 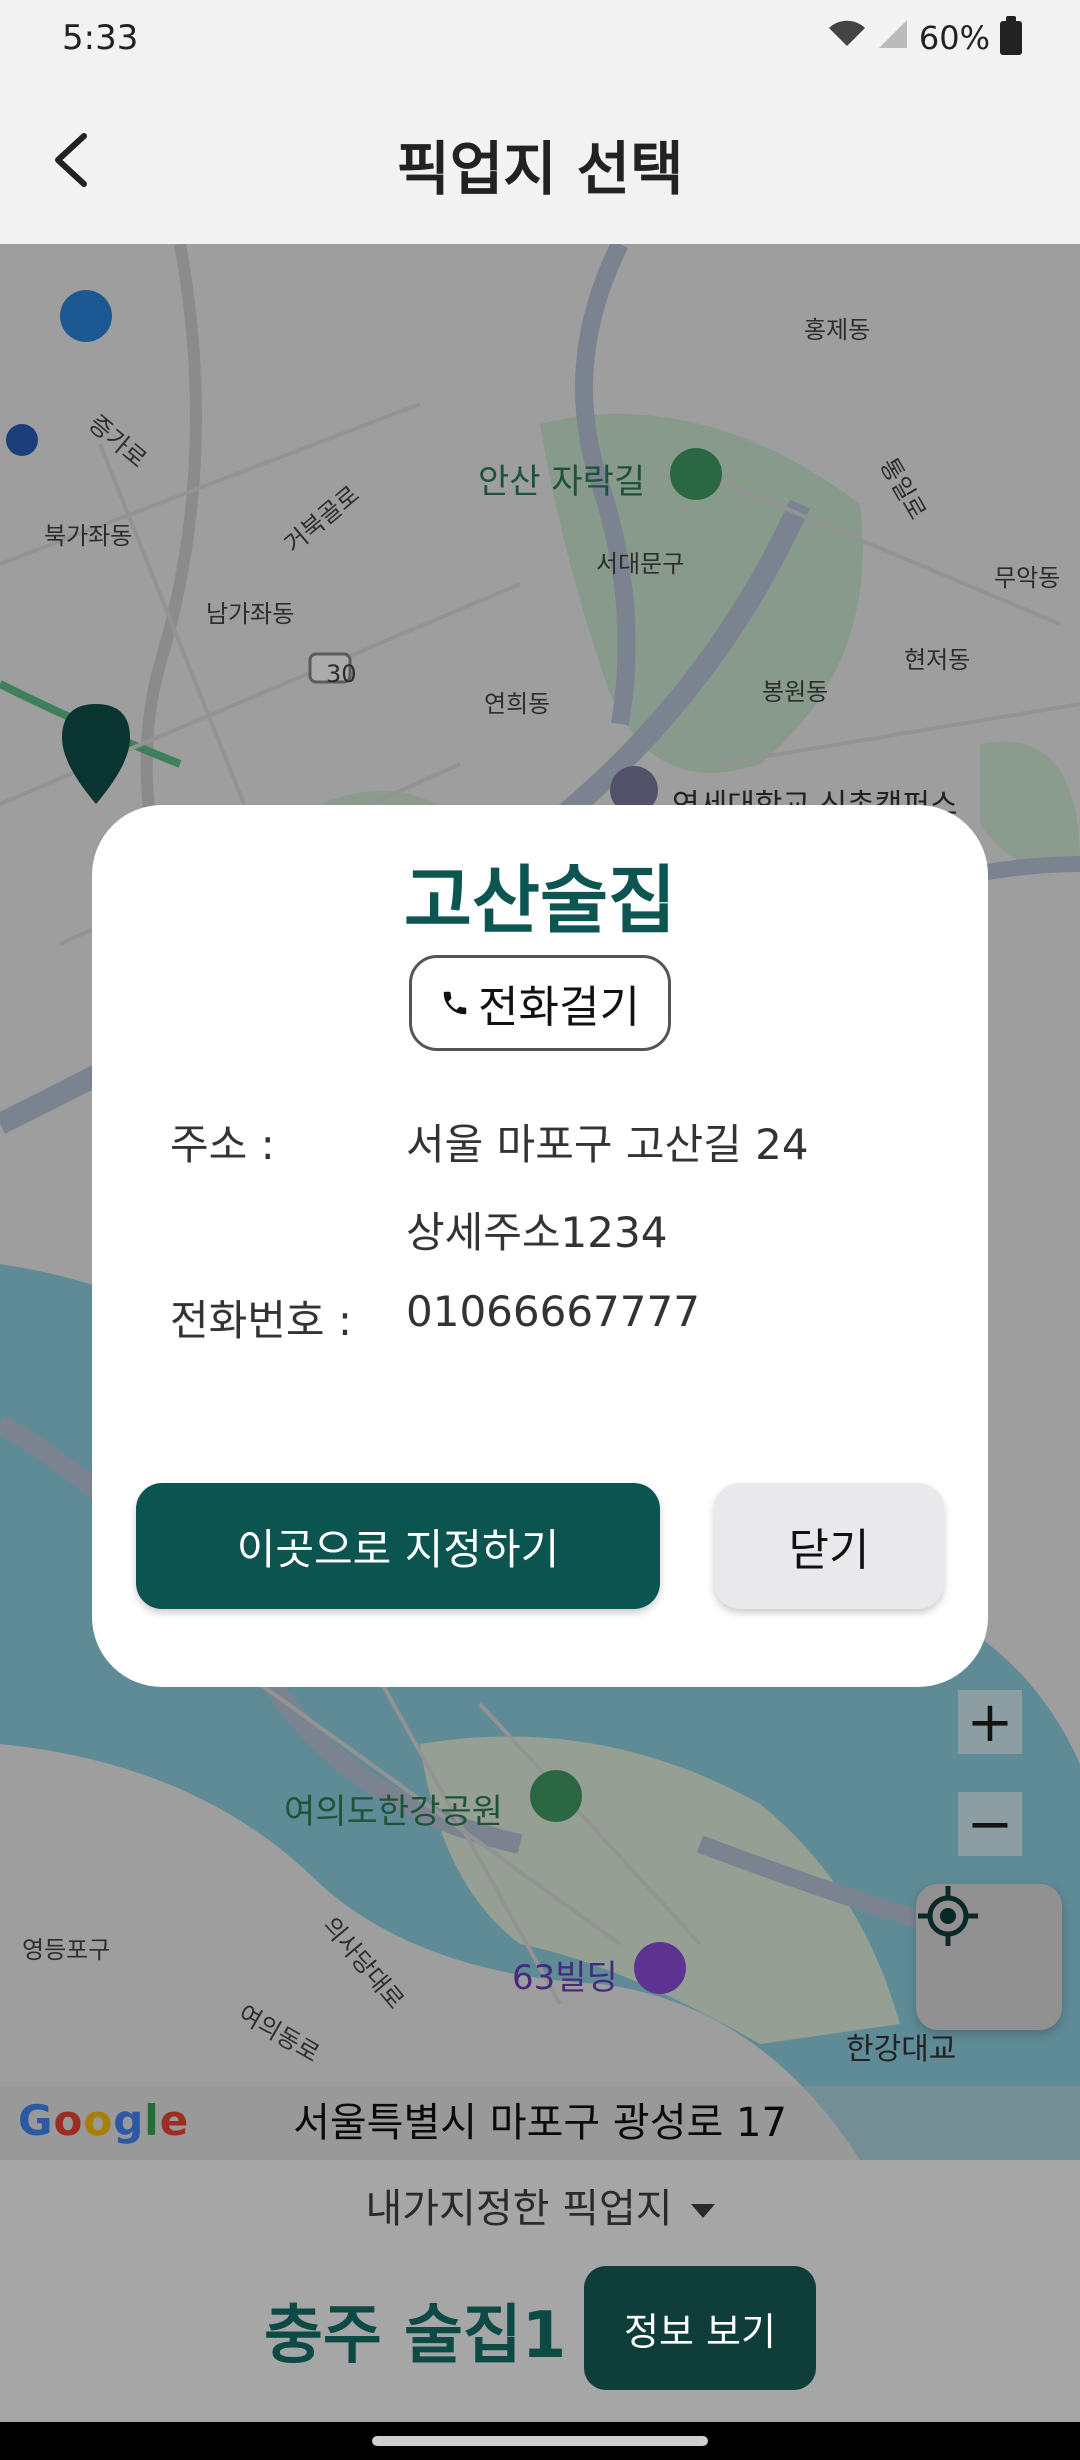 What do you see at coordinates (893, 38) in the screenshot?
I see `signal-icon` at bounding box center [893, 38].